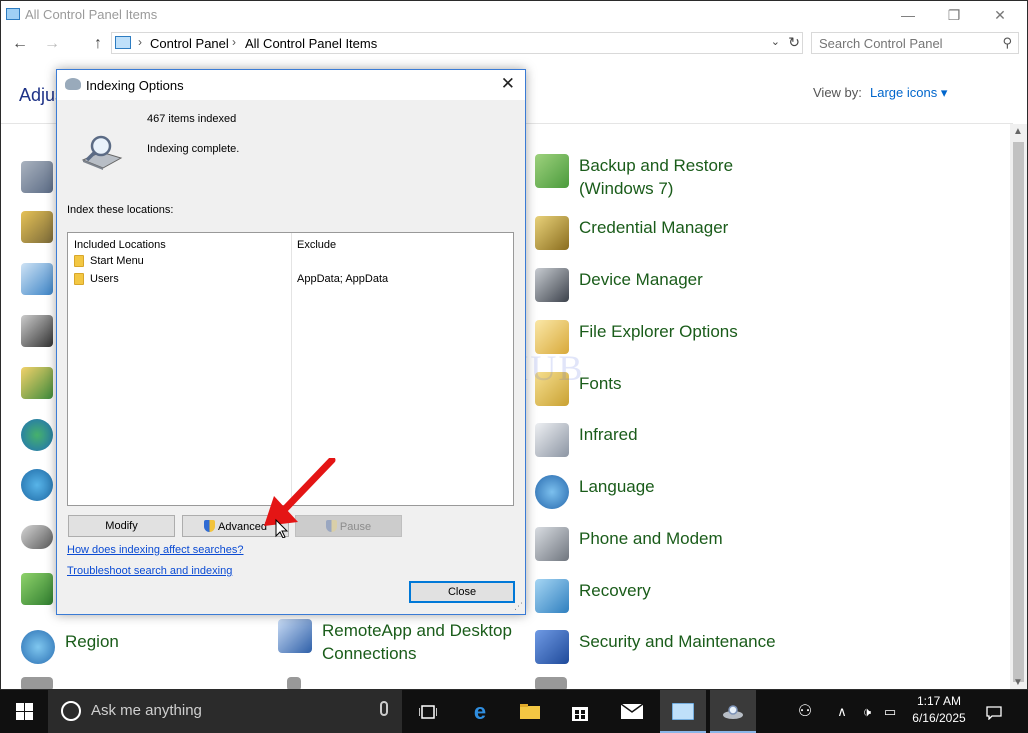 The width and height of the screenshot is (1028, 733). What do you see at coordinates (343, 279) in the screenshot?
I see `location-exclude: AppData; AppData` at bounding box center [343, 279].